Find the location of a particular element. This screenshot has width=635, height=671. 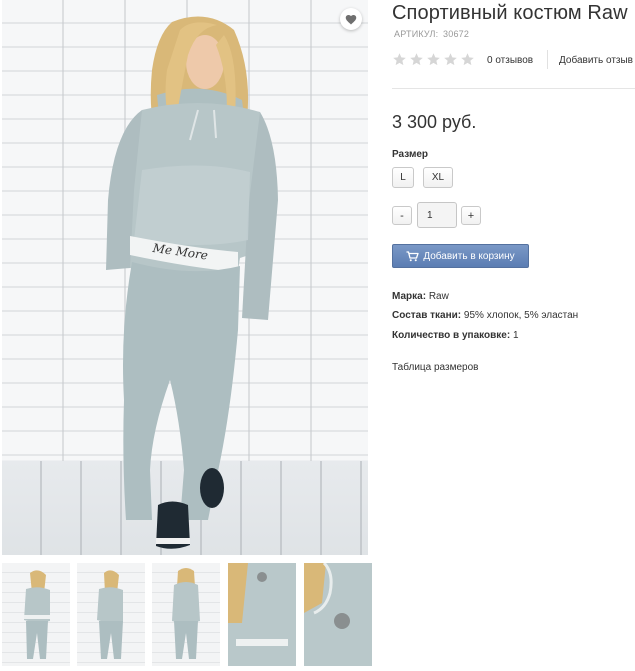

attribute-brand: Марка: Raw is located at coordinates (420, 296).